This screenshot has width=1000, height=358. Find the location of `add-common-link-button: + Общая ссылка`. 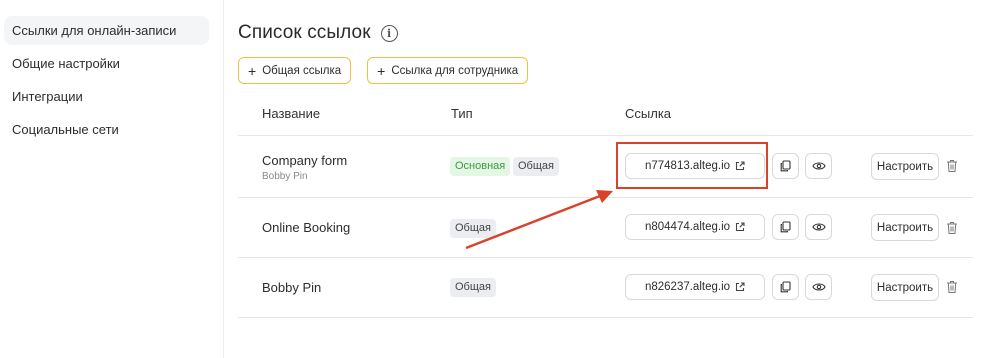

add-common-link-button: + Общая ссылка is located at coordinates (295, 70).